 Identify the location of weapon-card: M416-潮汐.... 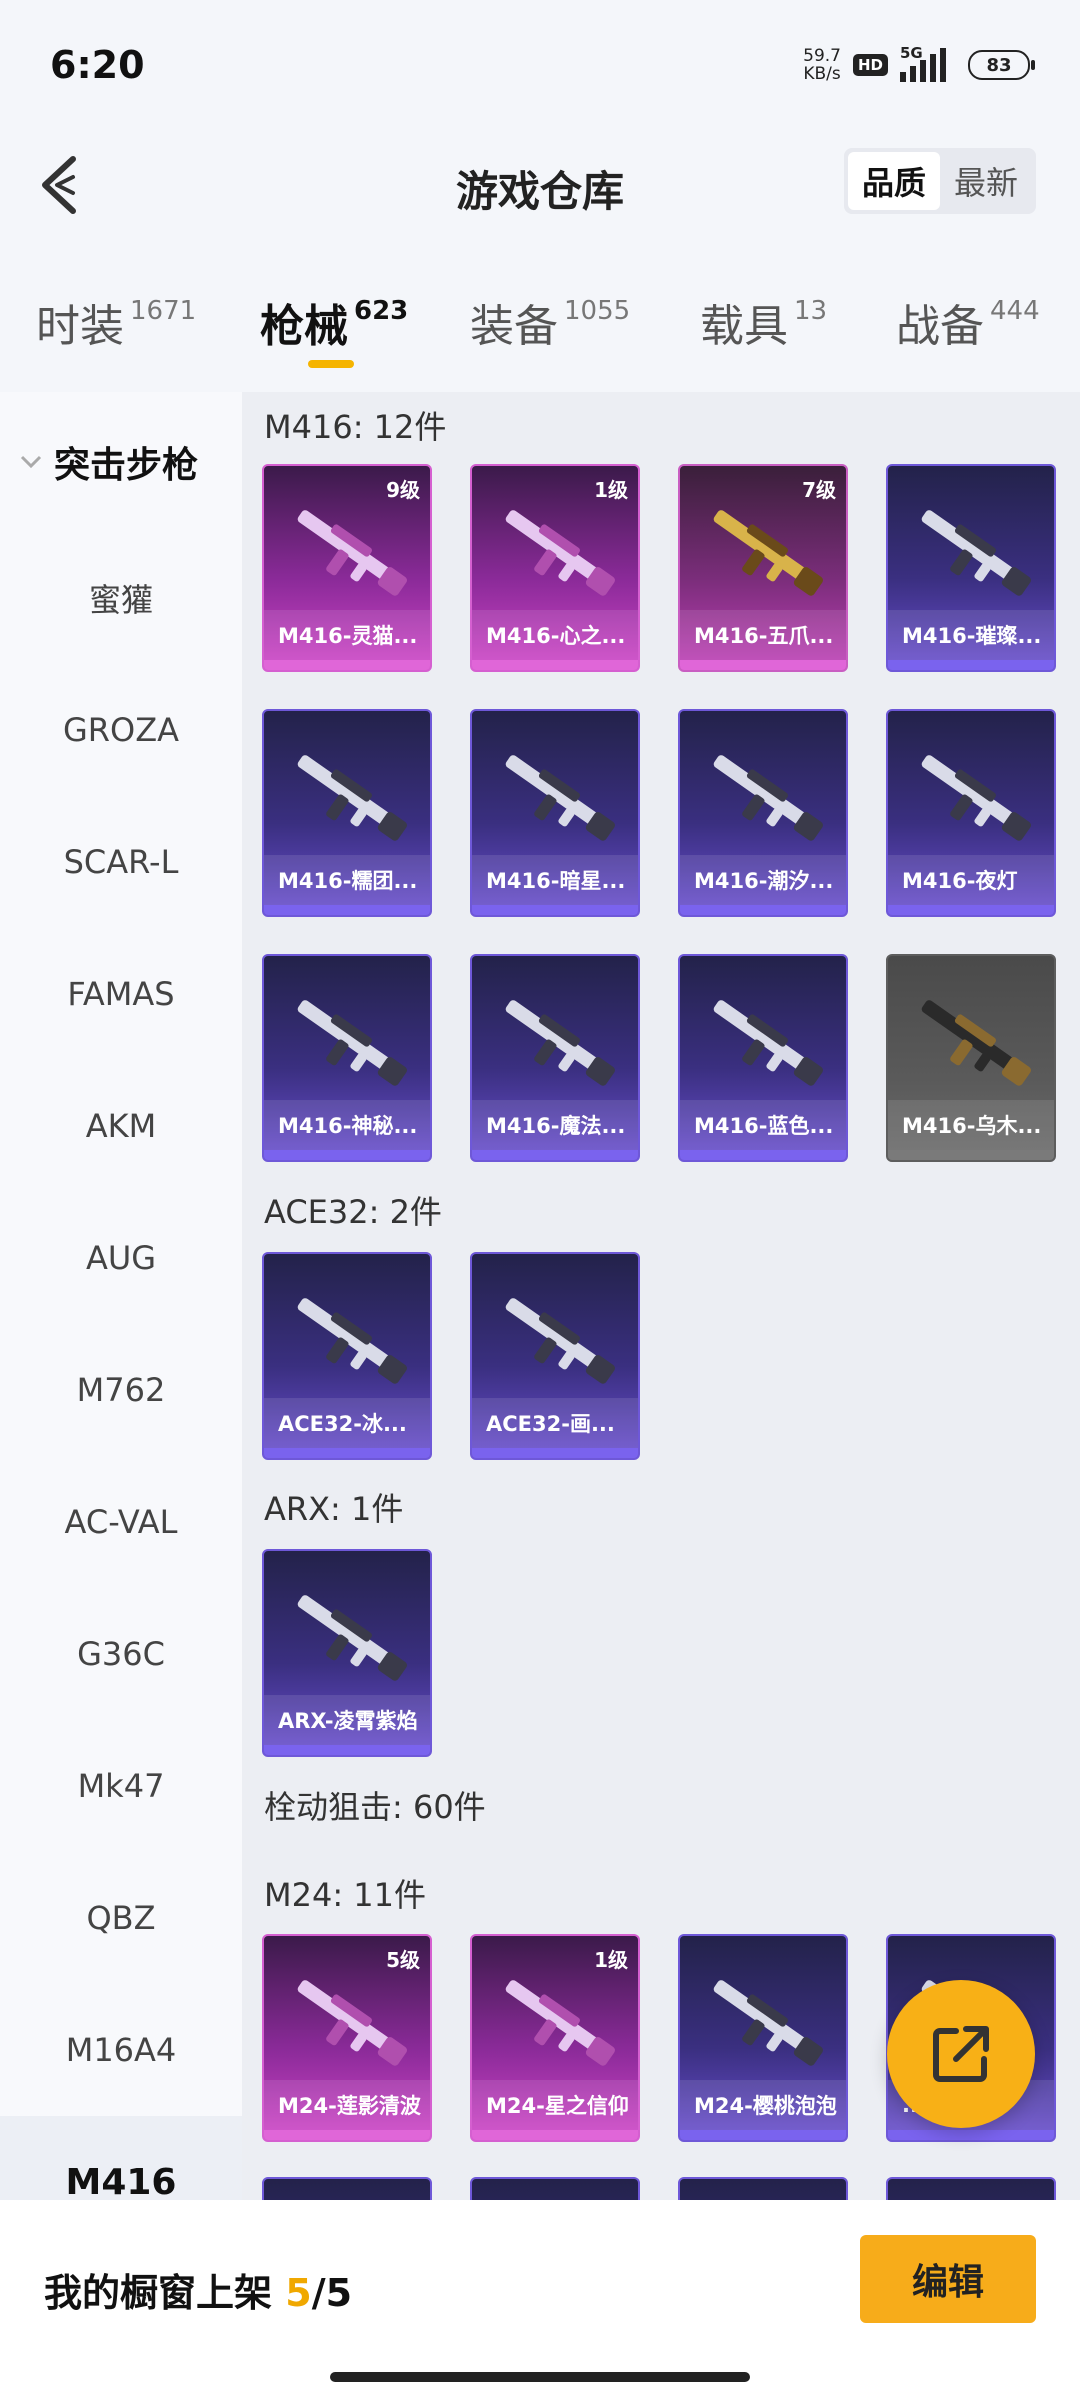
(763, 813).